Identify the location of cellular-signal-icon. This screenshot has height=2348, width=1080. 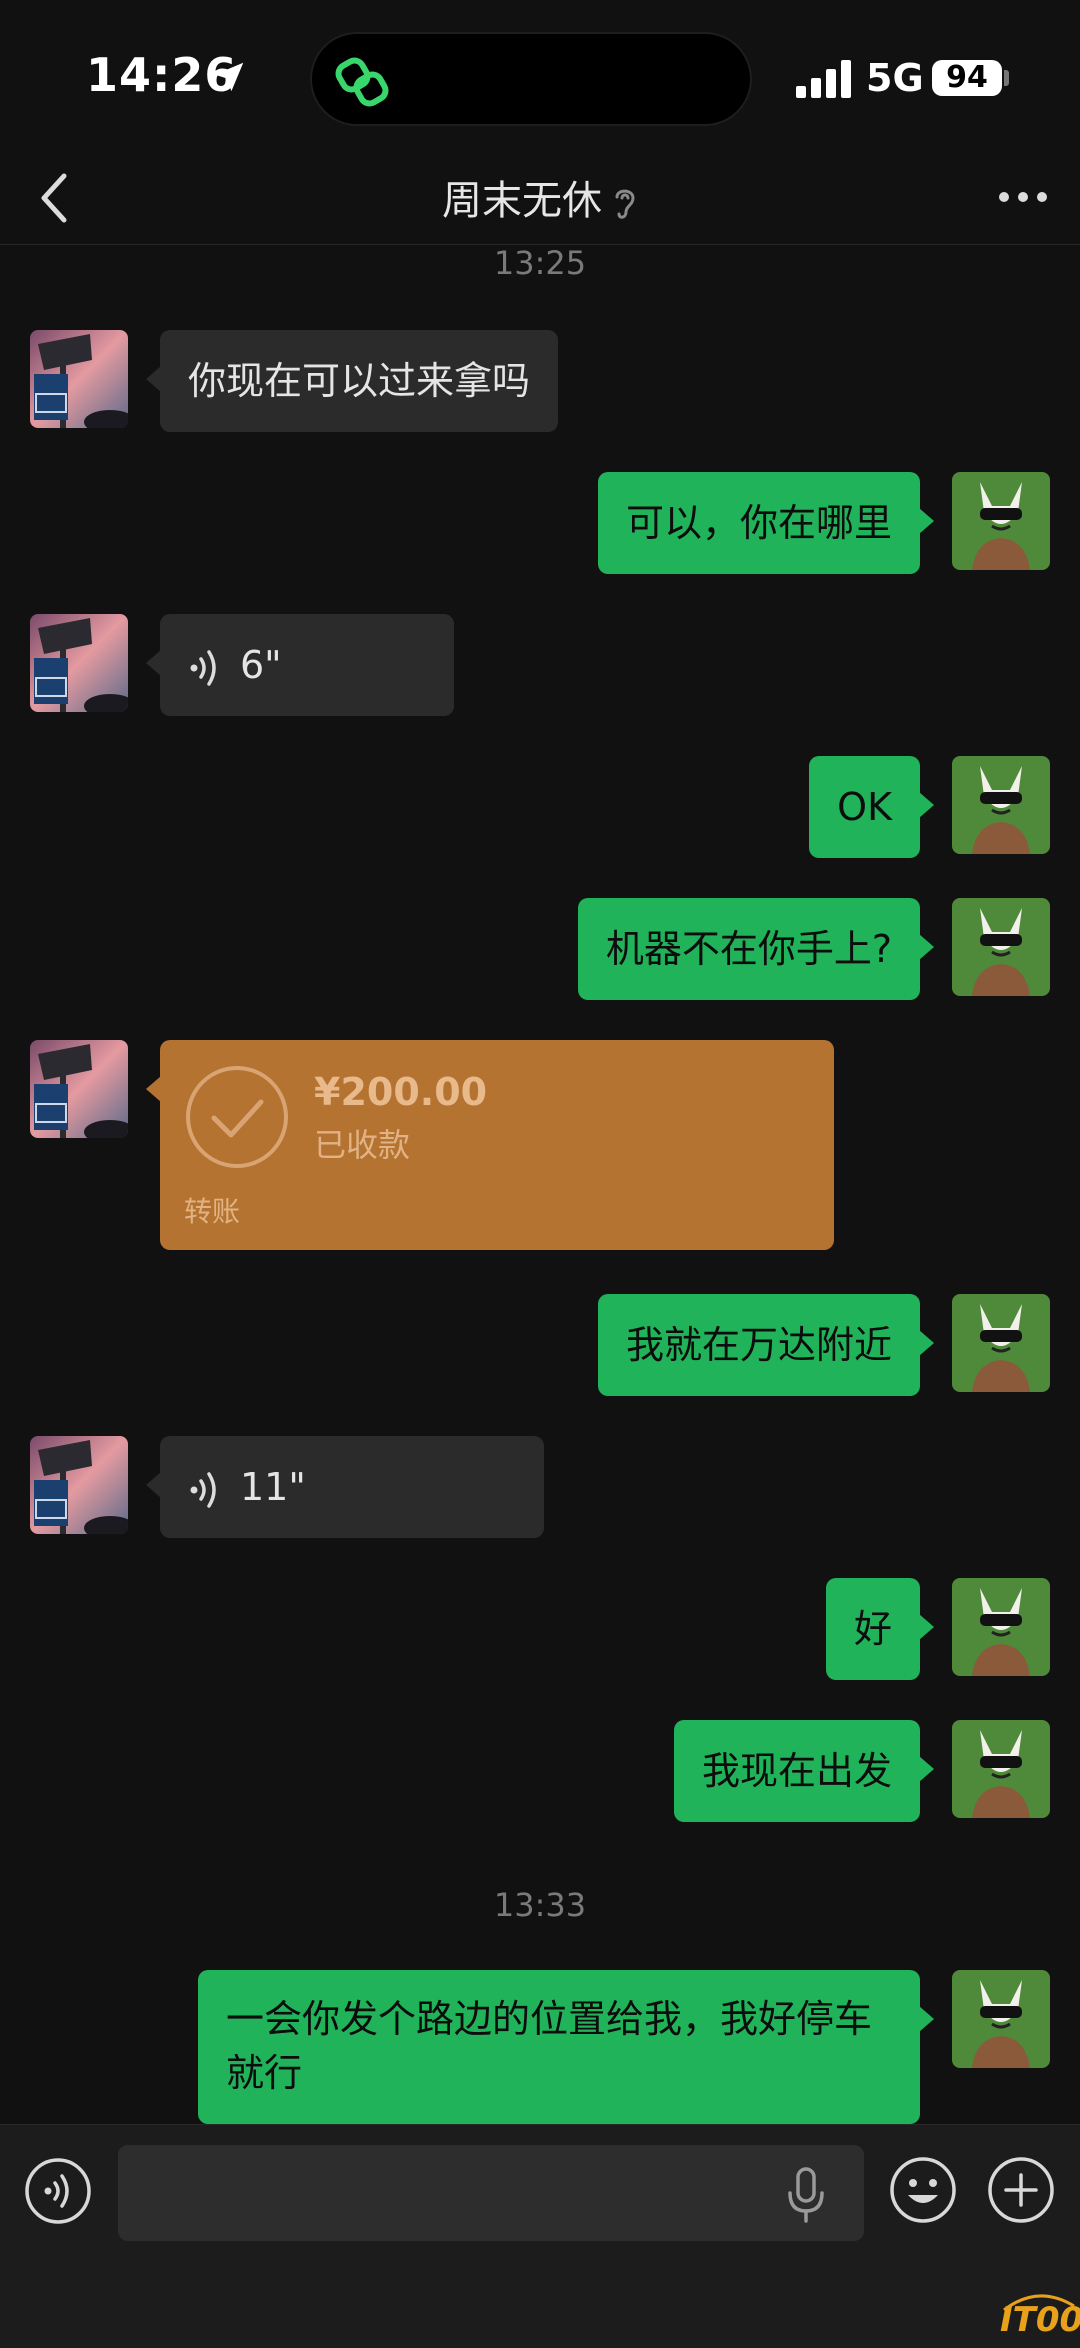
(823, 79).